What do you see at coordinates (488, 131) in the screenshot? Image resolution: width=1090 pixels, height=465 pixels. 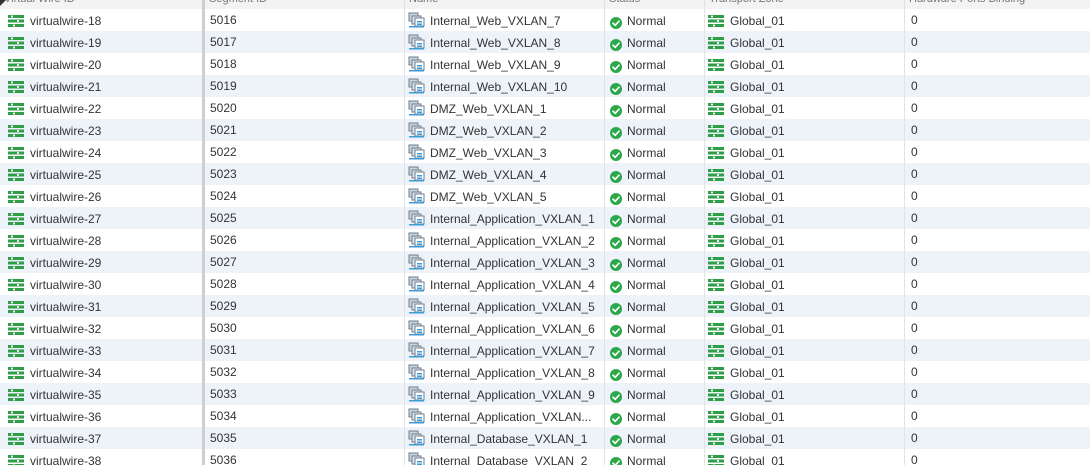 I see `switch-name: DMZ_Web_VXLAN_2` at bounding box center [488, 131].